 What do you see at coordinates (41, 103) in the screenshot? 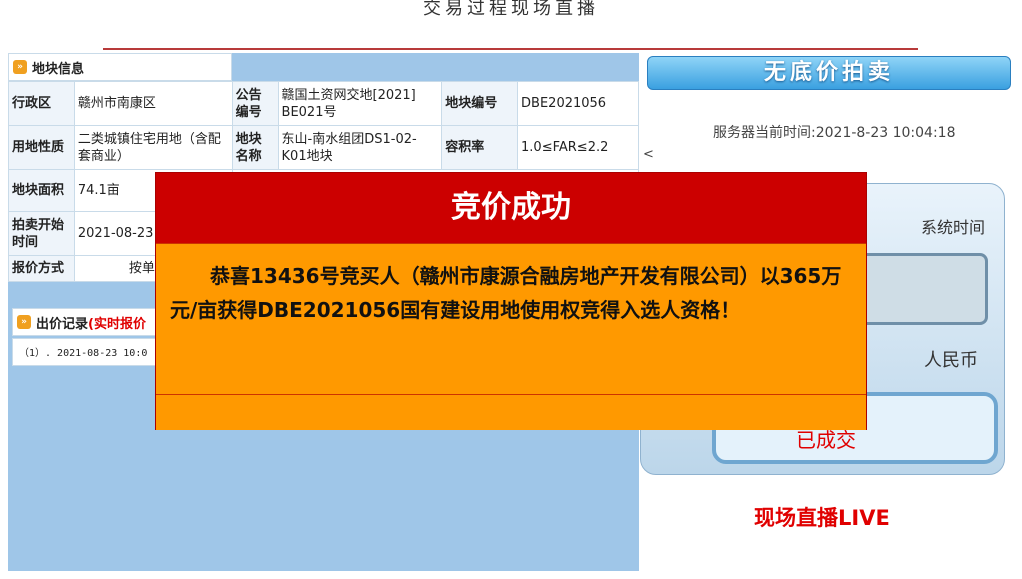
I see `label-district: 行政区` at bounding box center [41, 103].